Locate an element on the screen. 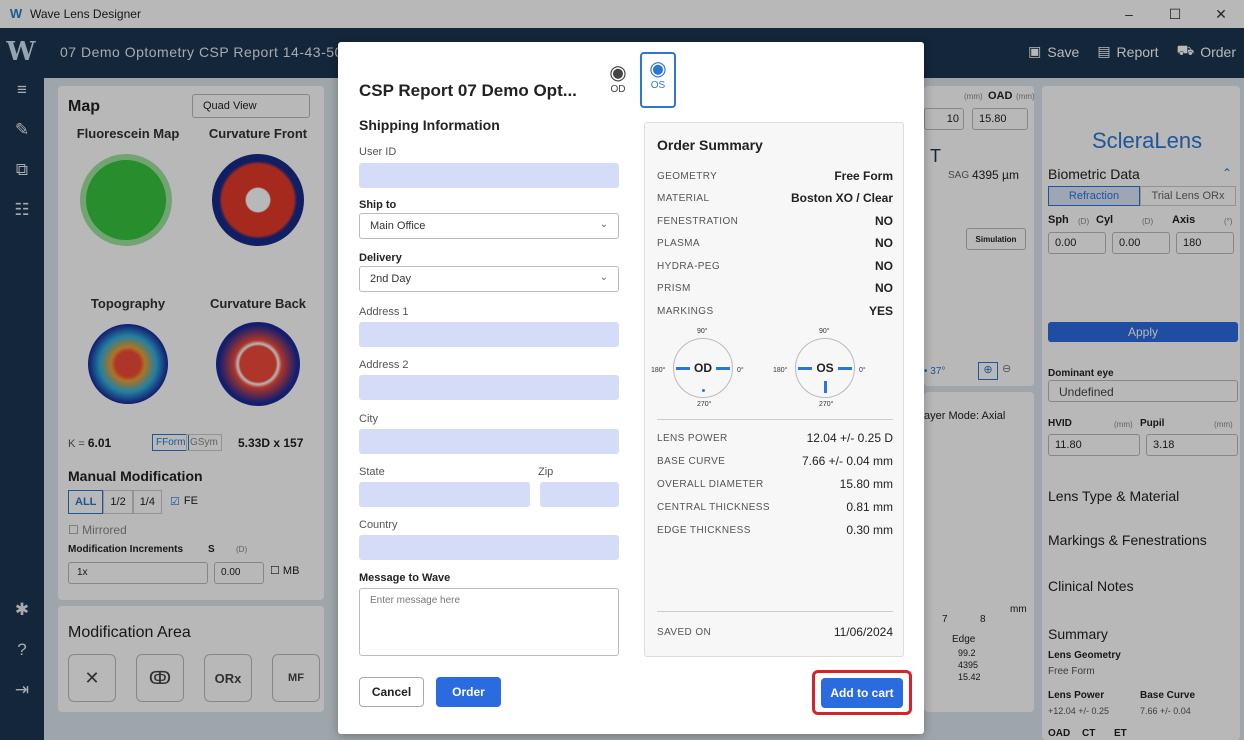 The width and height of the screenshot is (1244, 740). ship-to-label: Ship to is located at coordinates (378, 205).